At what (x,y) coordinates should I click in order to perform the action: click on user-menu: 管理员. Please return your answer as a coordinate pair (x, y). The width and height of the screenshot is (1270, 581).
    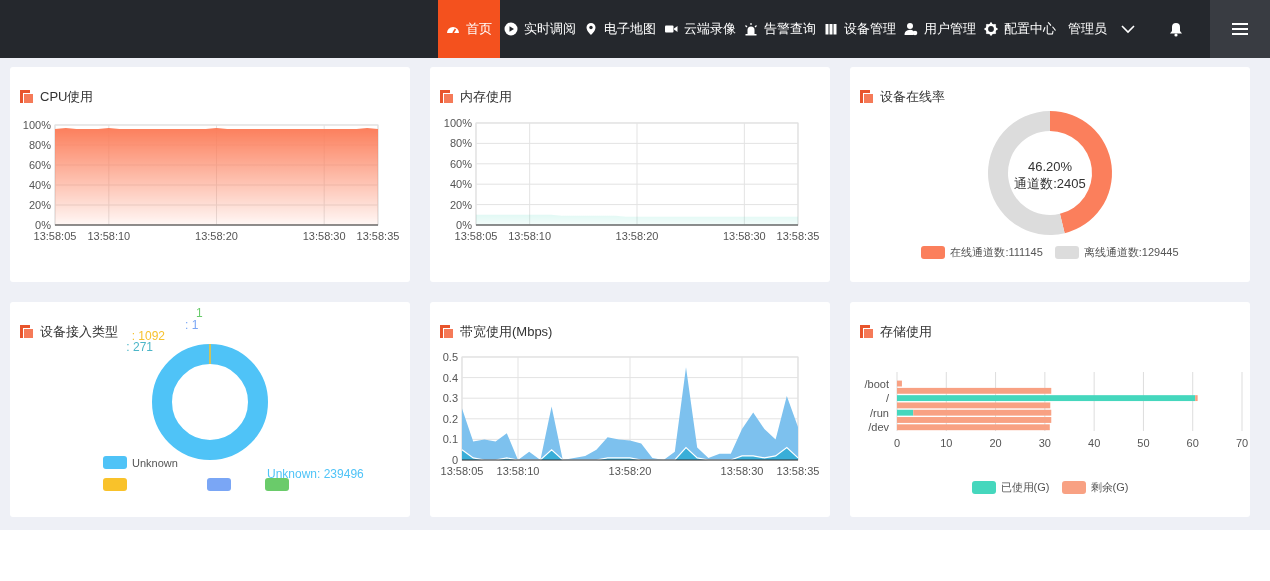
    Looking at the image, I should click on (1101, 29).